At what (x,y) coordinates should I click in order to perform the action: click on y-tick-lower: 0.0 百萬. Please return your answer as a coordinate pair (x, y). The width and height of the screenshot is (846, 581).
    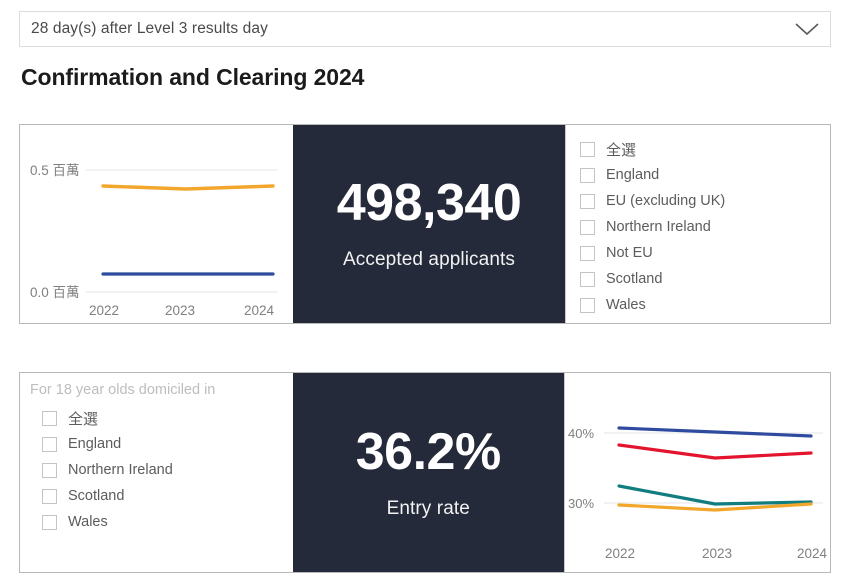
    Looking at the image, I should click on (55, 292).